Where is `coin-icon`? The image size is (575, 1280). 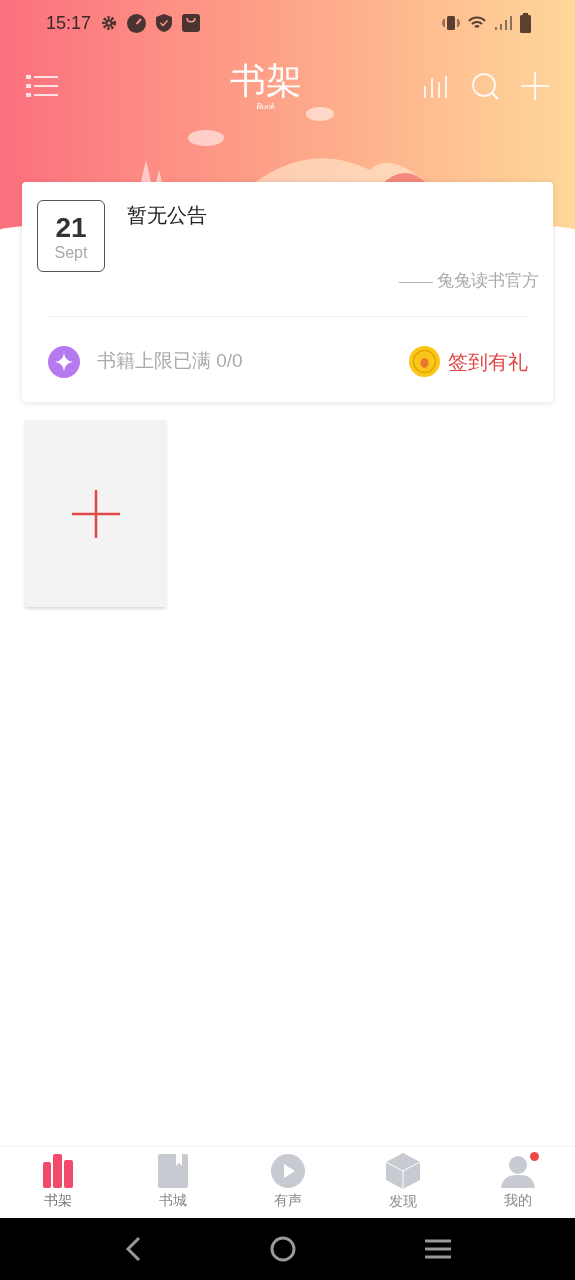
coin-icon is located at coordinates (424, 361).